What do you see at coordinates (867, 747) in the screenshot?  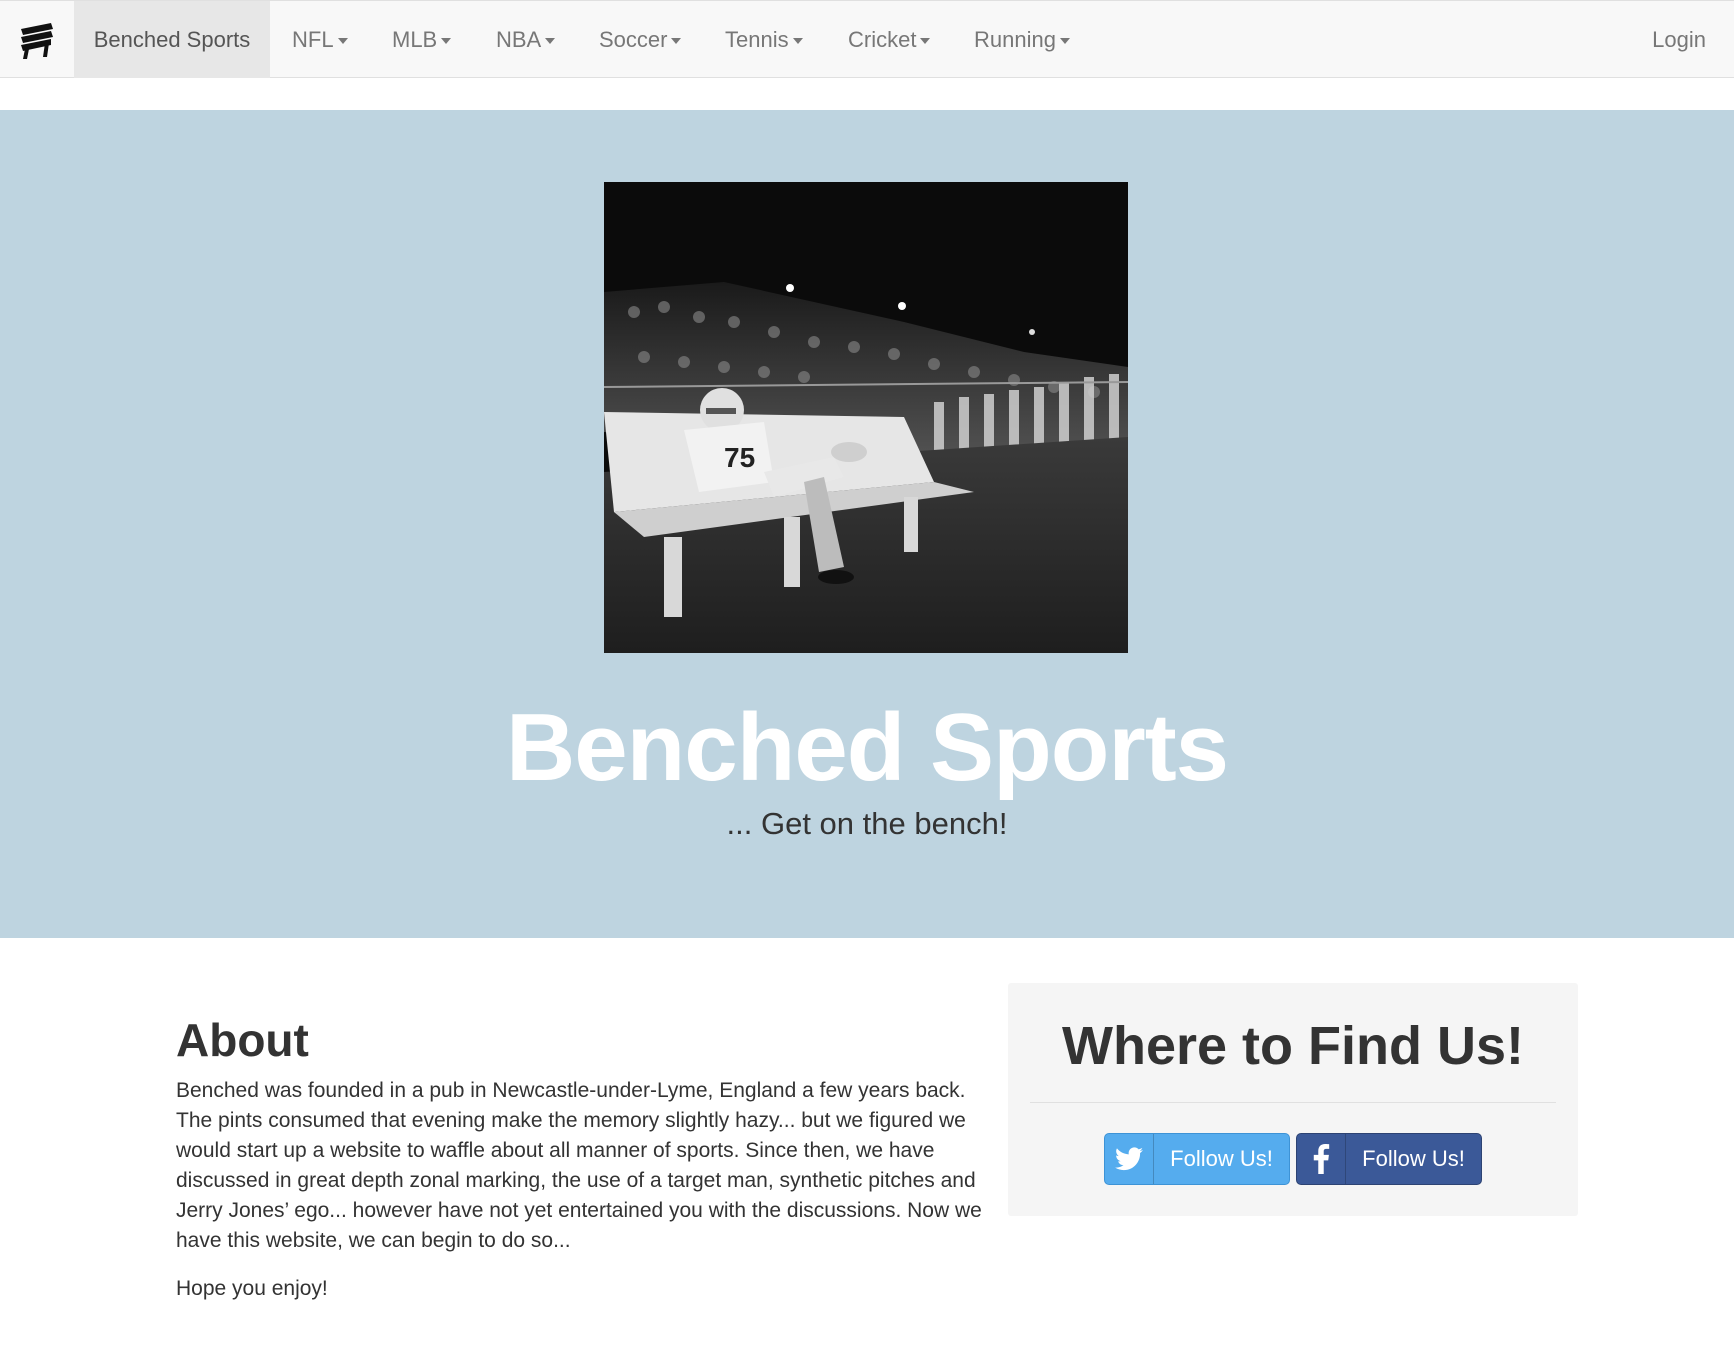 I see `hero-title: Benched Sports` at bounding box center [867, 747].